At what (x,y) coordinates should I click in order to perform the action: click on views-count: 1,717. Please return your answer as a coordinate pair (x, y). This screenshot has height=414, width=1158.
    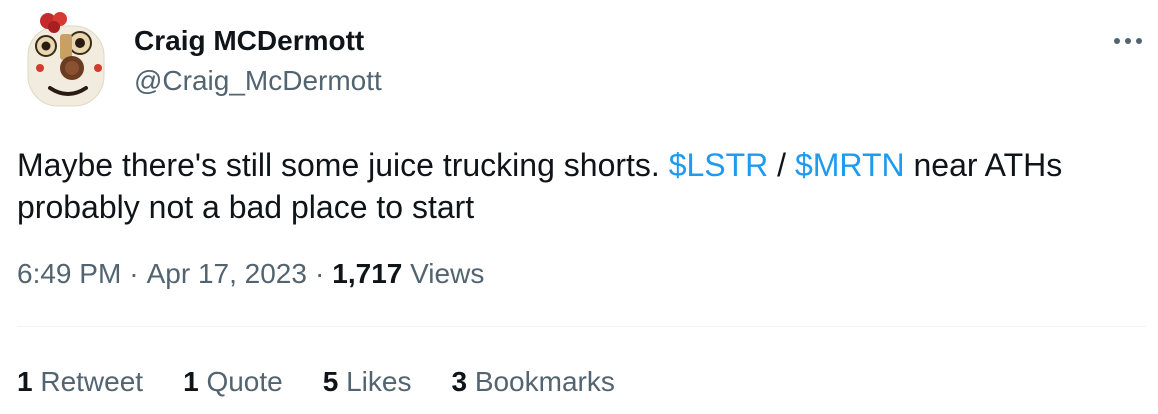
    Looking at the image, I should click on (367, 273).